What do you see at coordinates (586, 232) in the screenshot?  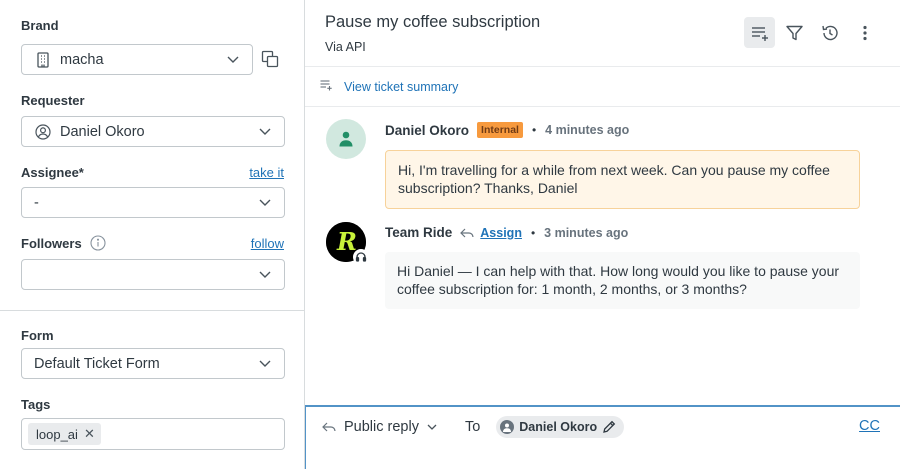 I see `message-time: 3 minutes ago` at bounding box center [586, 232].